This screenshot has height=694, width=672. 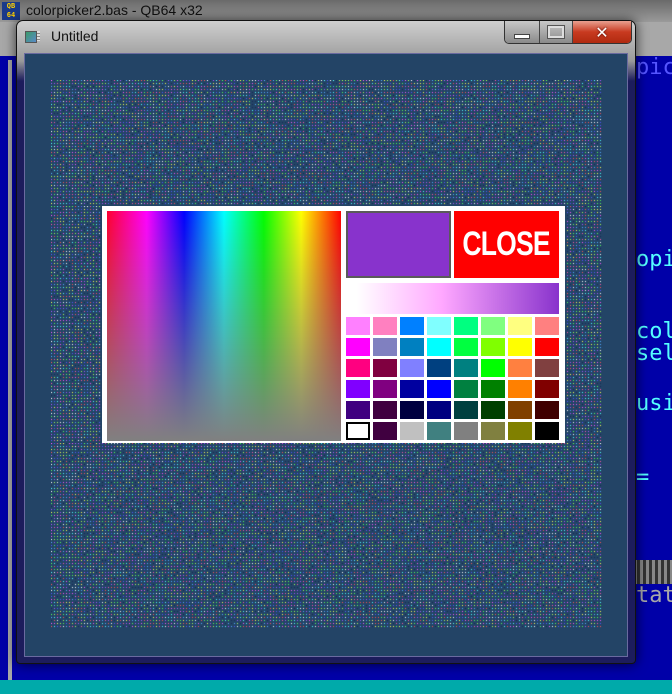 I want to click on shade-gradient-bar, so click(x=452, y=298).